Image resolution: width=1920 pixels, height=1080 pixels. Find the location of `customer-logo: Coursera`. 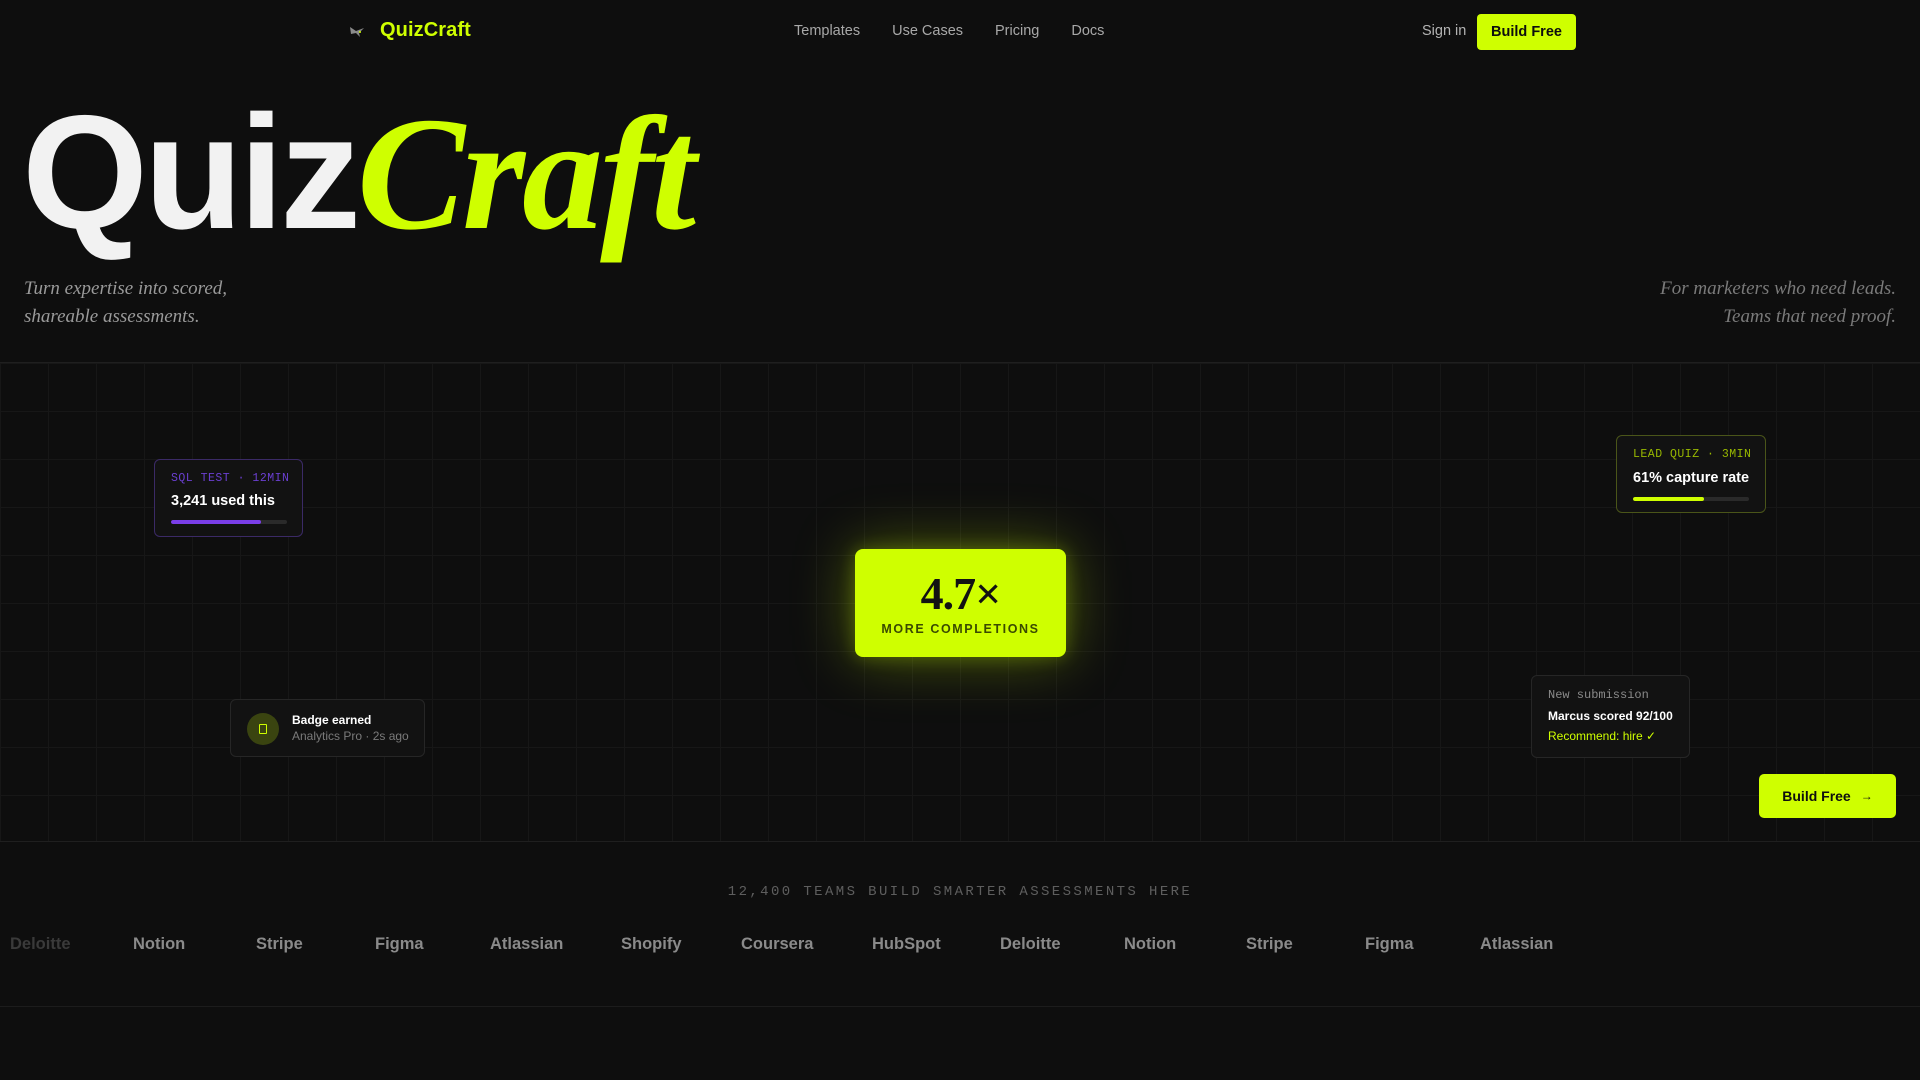

customer-logo: Coursera is located at coordinates (777, 944).